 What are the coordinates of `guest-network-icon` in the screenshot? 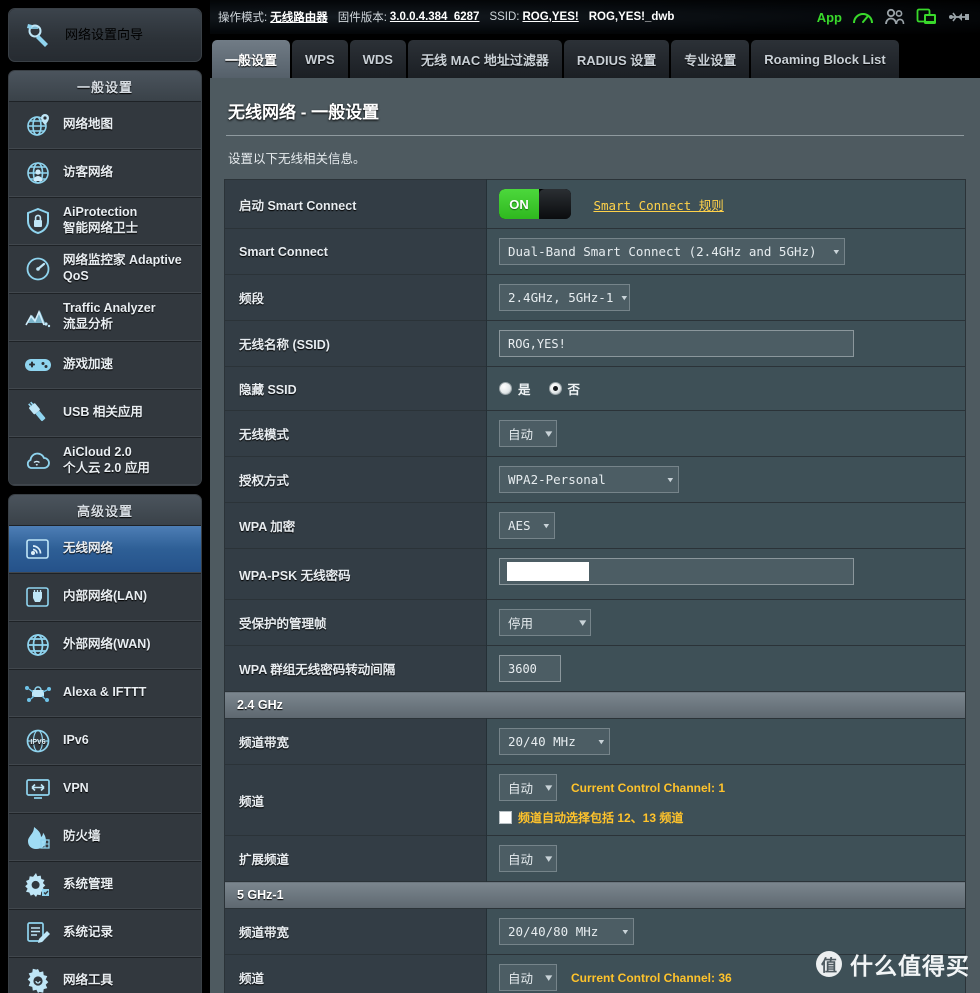 It's located at (38, 173).